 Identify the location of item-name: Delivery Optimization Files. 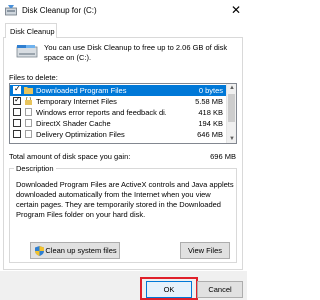
(80, 134).